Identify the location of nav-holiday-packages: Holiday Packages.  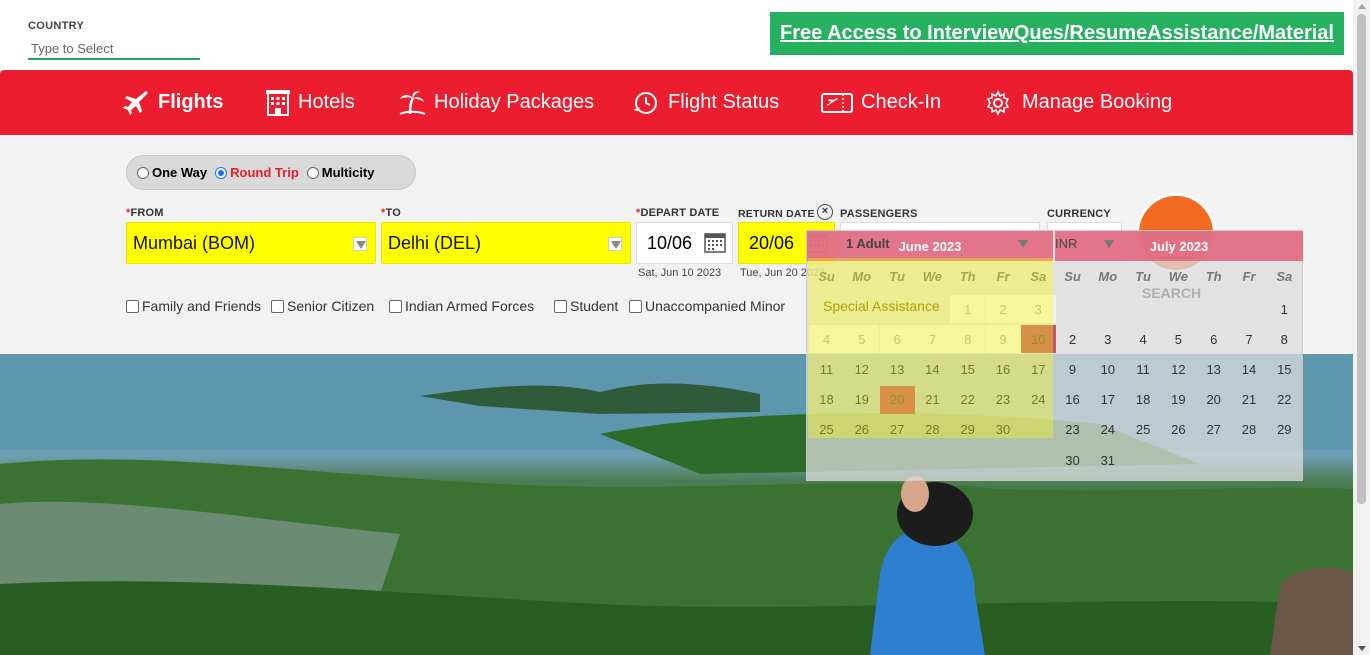
(496, 102).